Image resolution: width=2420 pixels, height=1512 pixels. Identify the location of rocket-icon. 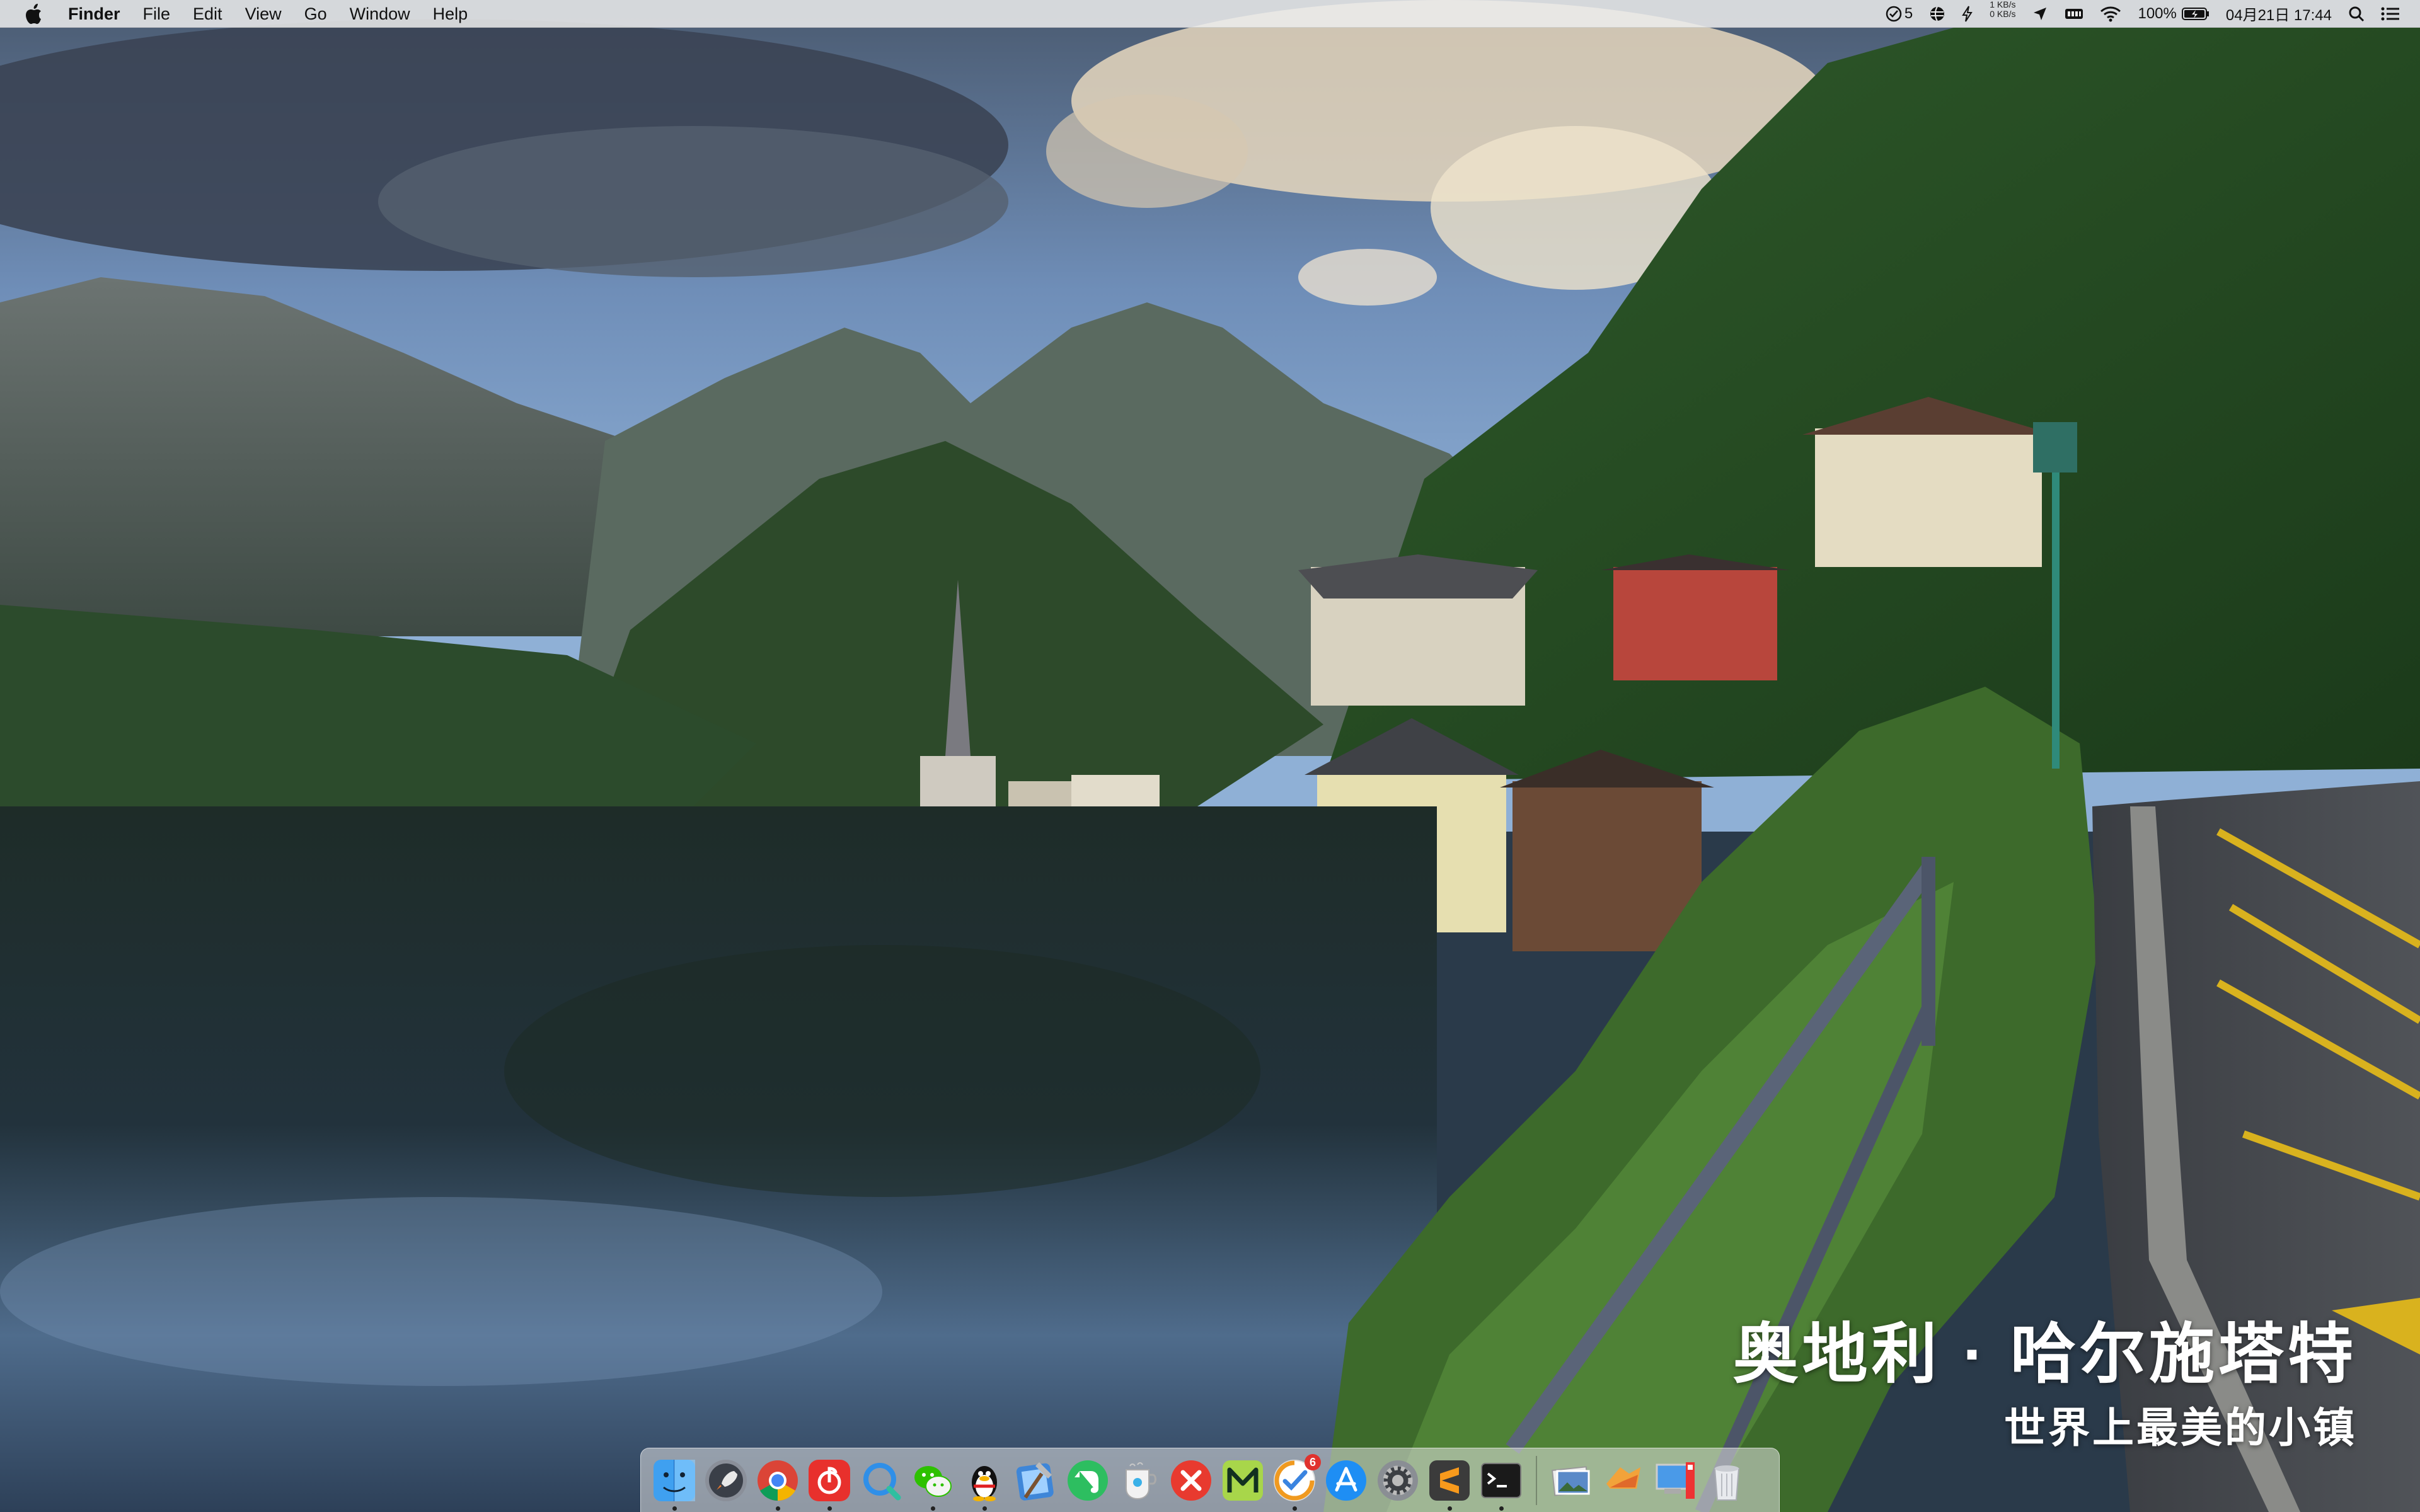
(726, 1480).